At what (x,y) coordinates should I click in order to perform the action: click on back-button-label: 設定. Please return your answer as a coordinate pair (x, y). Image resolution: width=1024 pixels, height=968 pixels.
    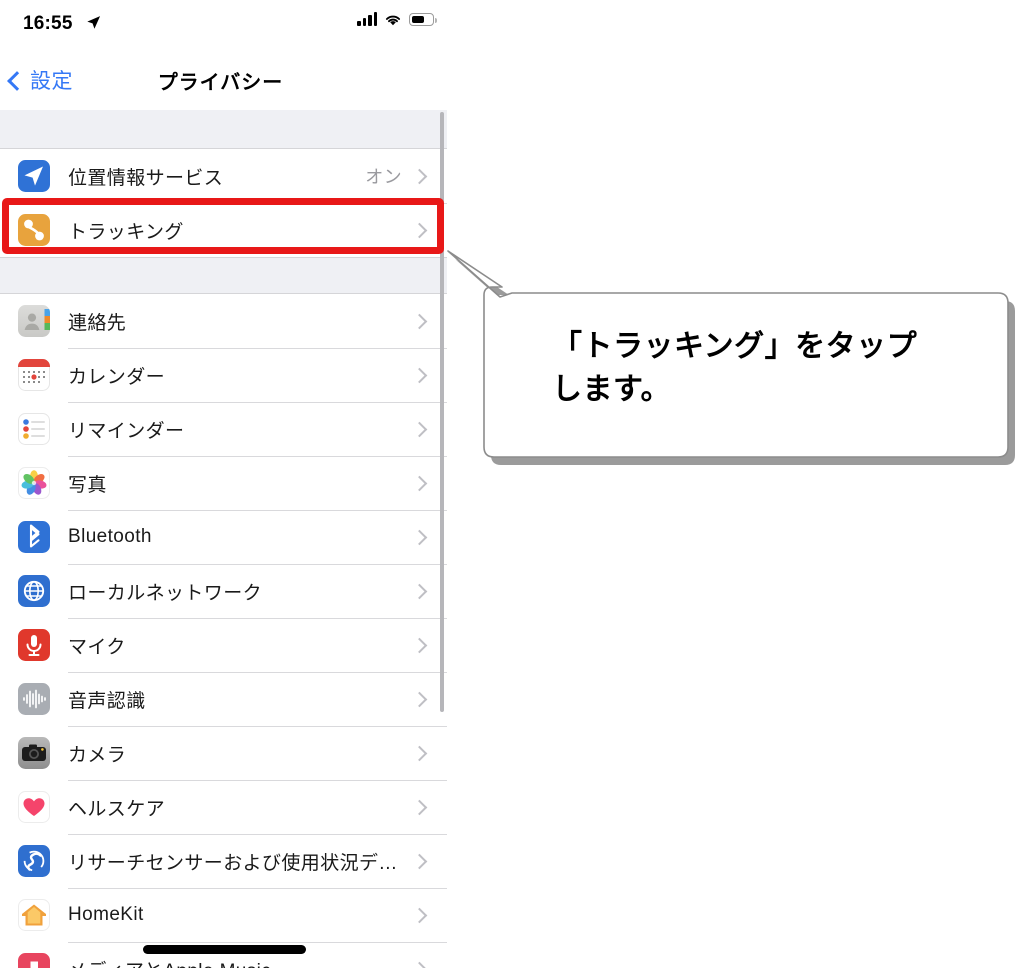
    Looking at the image, I should click on (51, 81).